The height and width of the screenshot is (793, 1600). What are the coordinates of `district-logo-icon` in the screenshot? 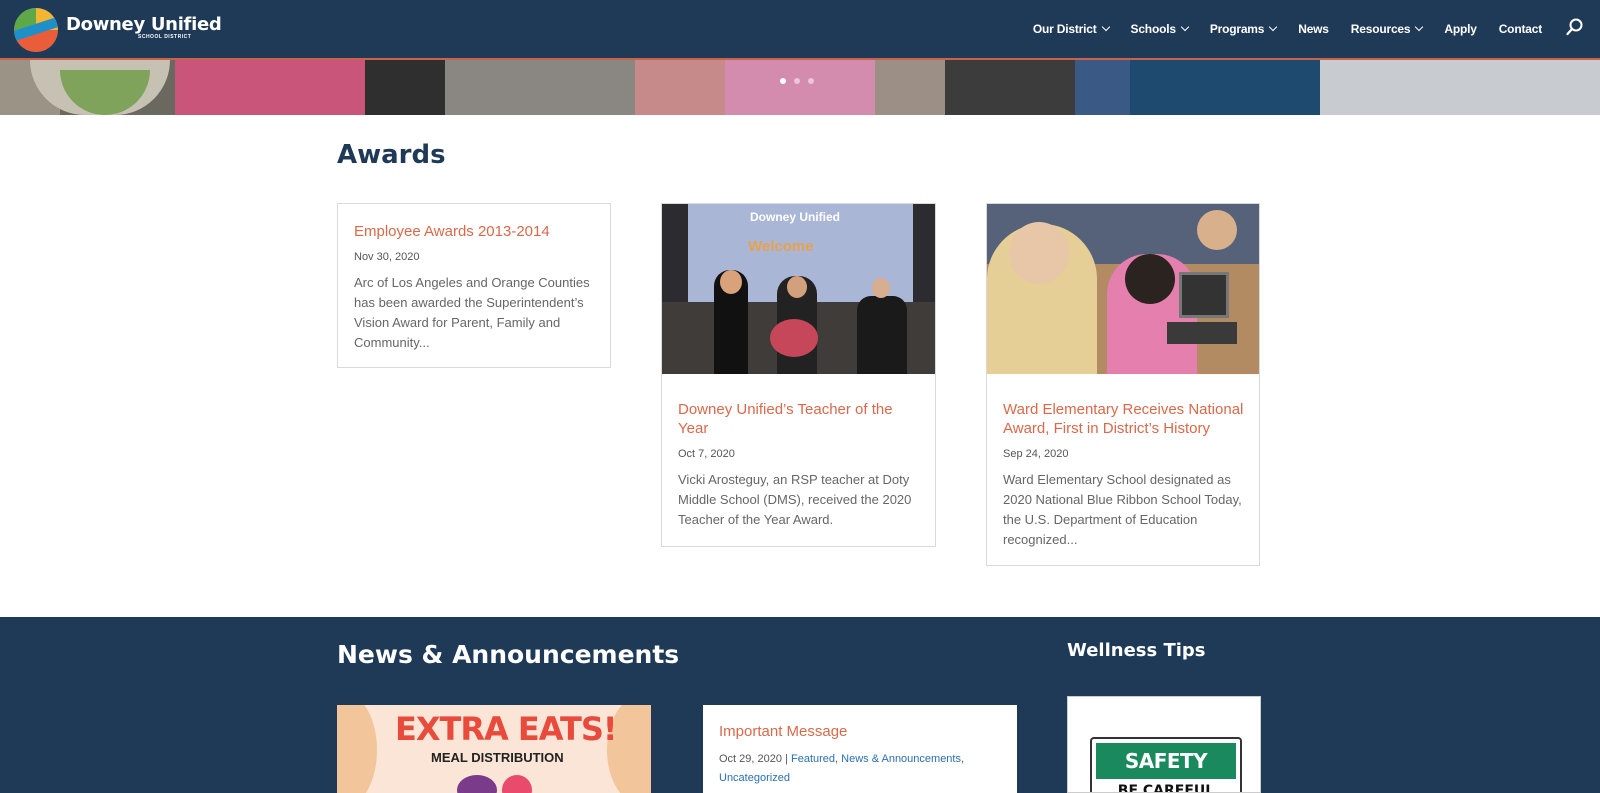 It's located at (36, 30).